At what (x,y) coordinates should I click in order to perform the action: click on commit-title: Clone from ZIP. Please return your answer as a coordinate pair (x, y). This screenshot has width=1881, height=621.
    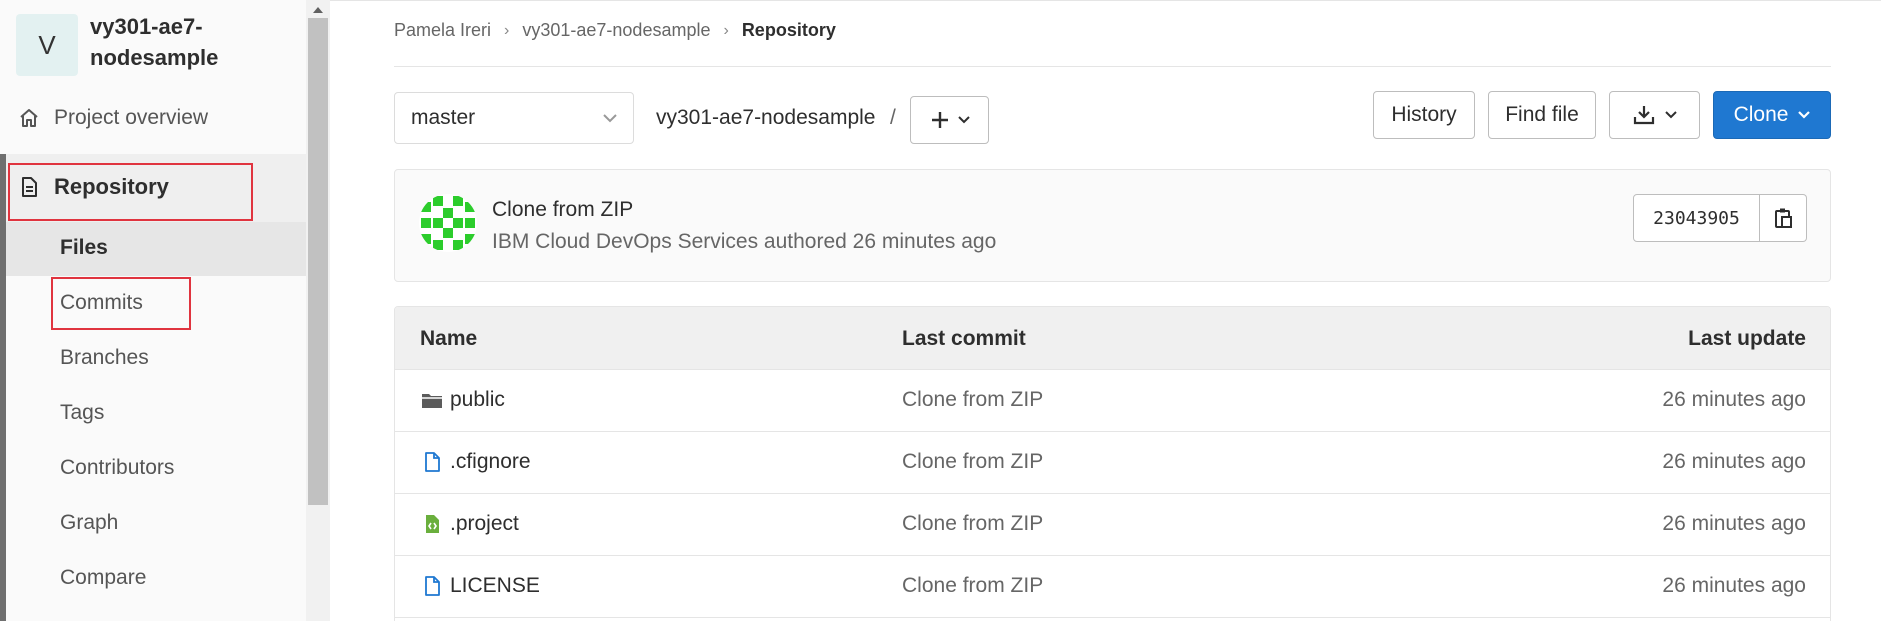
    Looking at the image, I should click on (562, 210).